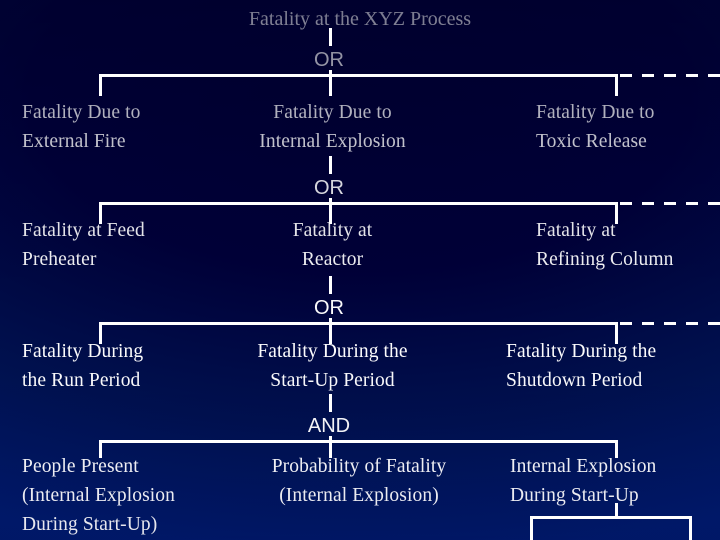 The height and width of the screenshot is (540, 720). What do you see at coordinates (690, 528) in the screenshot?
I see `connector-gate5-drop-right` at bounding box center [690, 528].